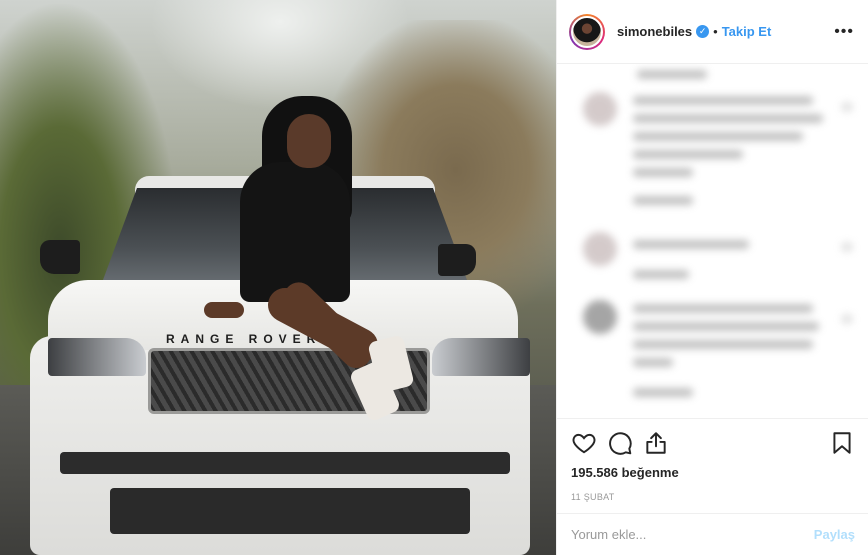 This screenshot has height=555, width=868. Describe the element at coordinates (309, 141) in the screenshot. I see `person-face` at that location.